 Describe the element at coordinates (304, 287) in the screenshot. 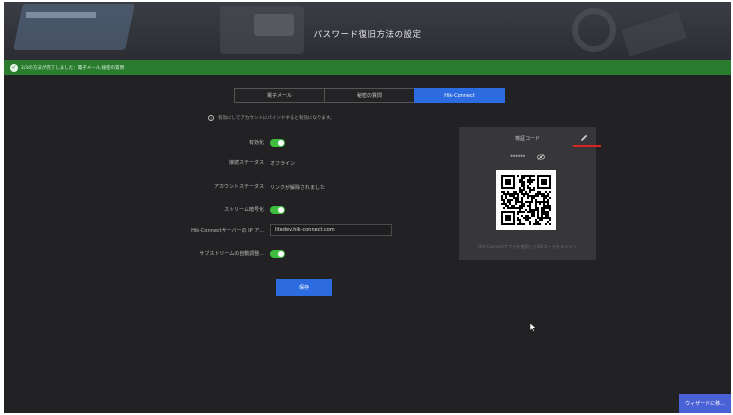

I see `save-button: 保存` at that location.